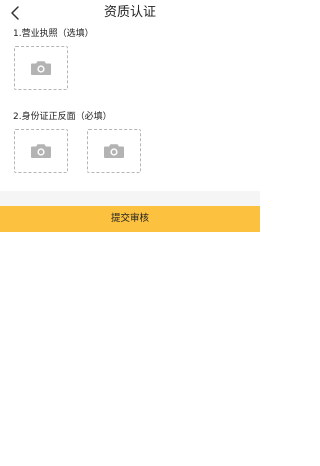 Image resolution: width=320 pixels, height=466 pixels. I want to click on top-bar: 资质认证, so click(130, 13).